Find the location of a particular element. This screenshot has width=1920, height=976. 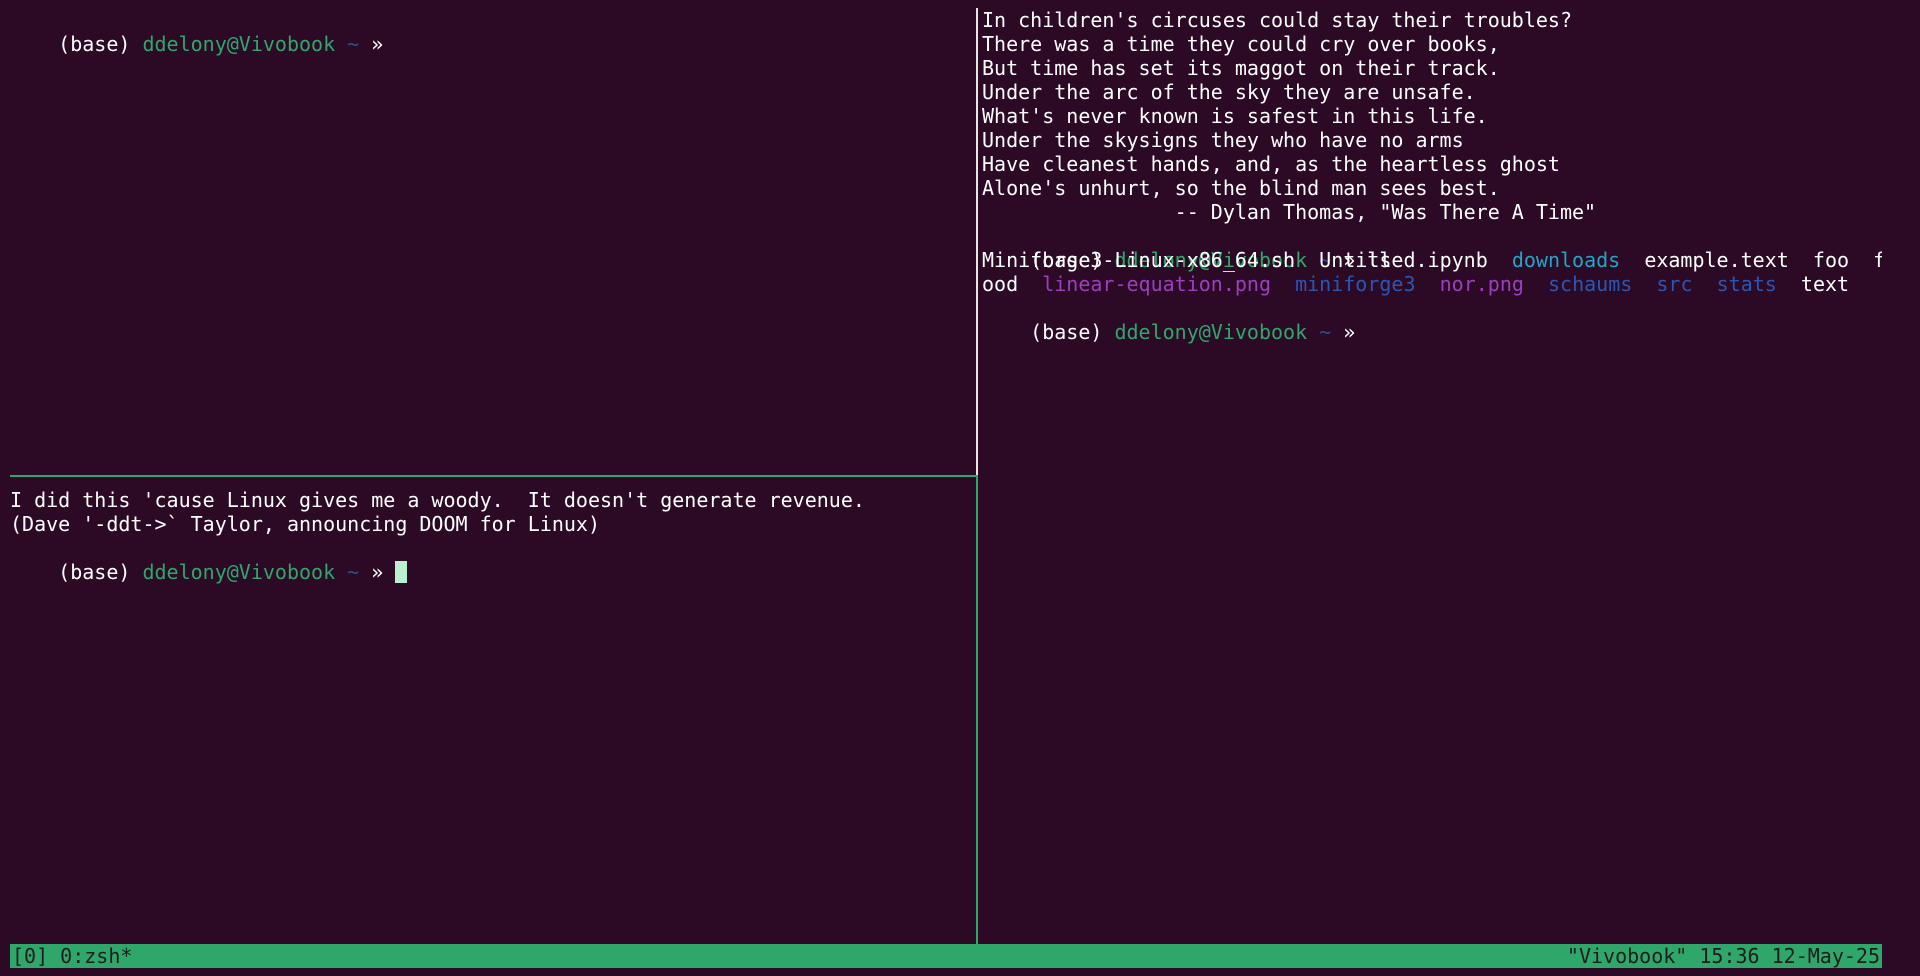

ls-entry: foo is located at coordinates (1831, 260).